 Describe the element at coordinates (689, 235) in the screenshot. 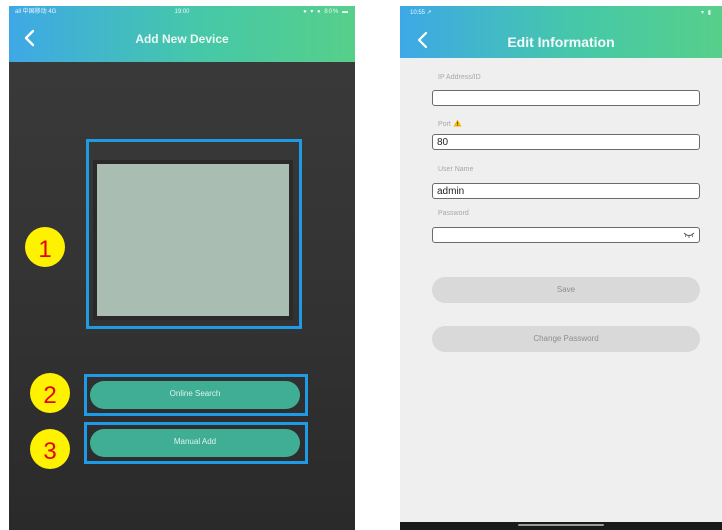

I see `eye-closed-icon` at that location.